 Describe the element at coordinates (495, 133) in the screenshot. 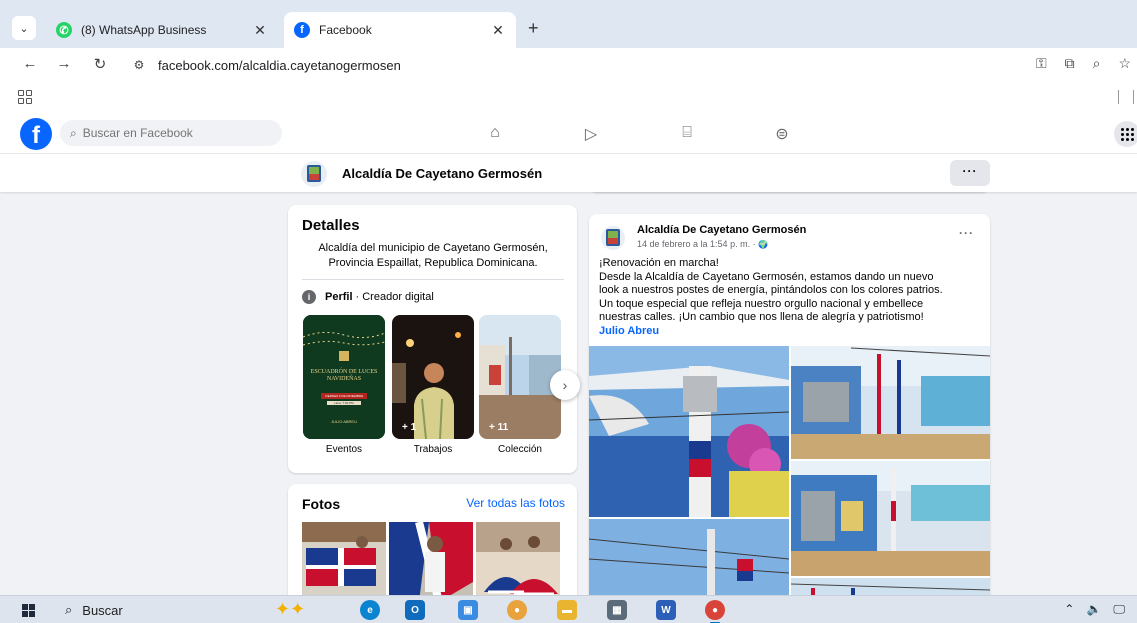

I see `home-icon: ⌂` at that location.